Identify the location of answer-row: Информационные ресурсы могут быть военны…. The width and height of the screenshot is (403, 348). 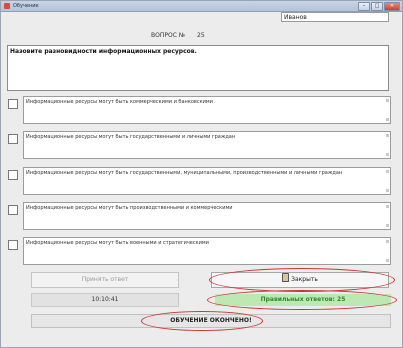
(199, 251).